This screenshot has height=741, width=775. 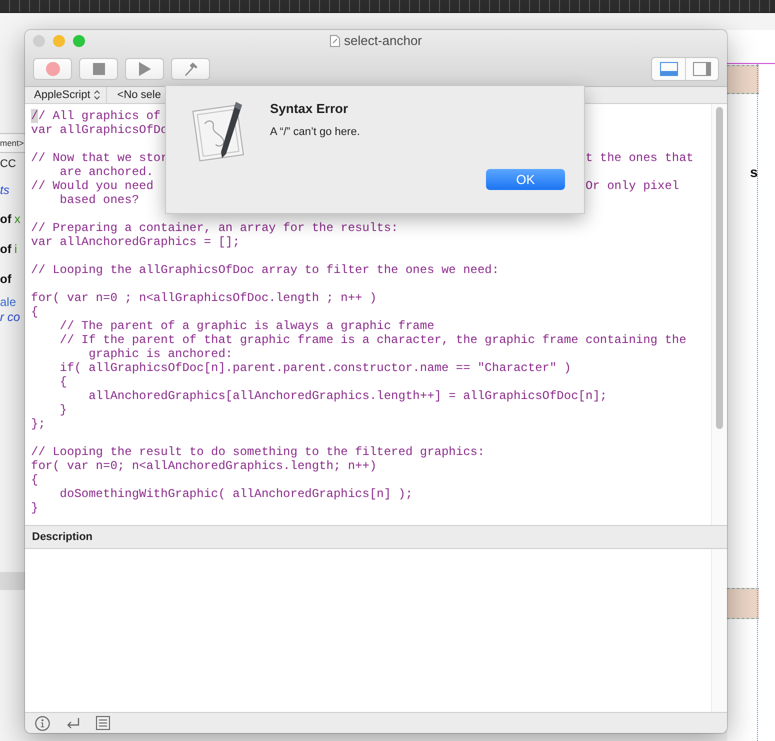 What do you see at coordinates (73, 723) in the screenshot?
I see `return-arrow-icon` at bounding box center [73, 723].